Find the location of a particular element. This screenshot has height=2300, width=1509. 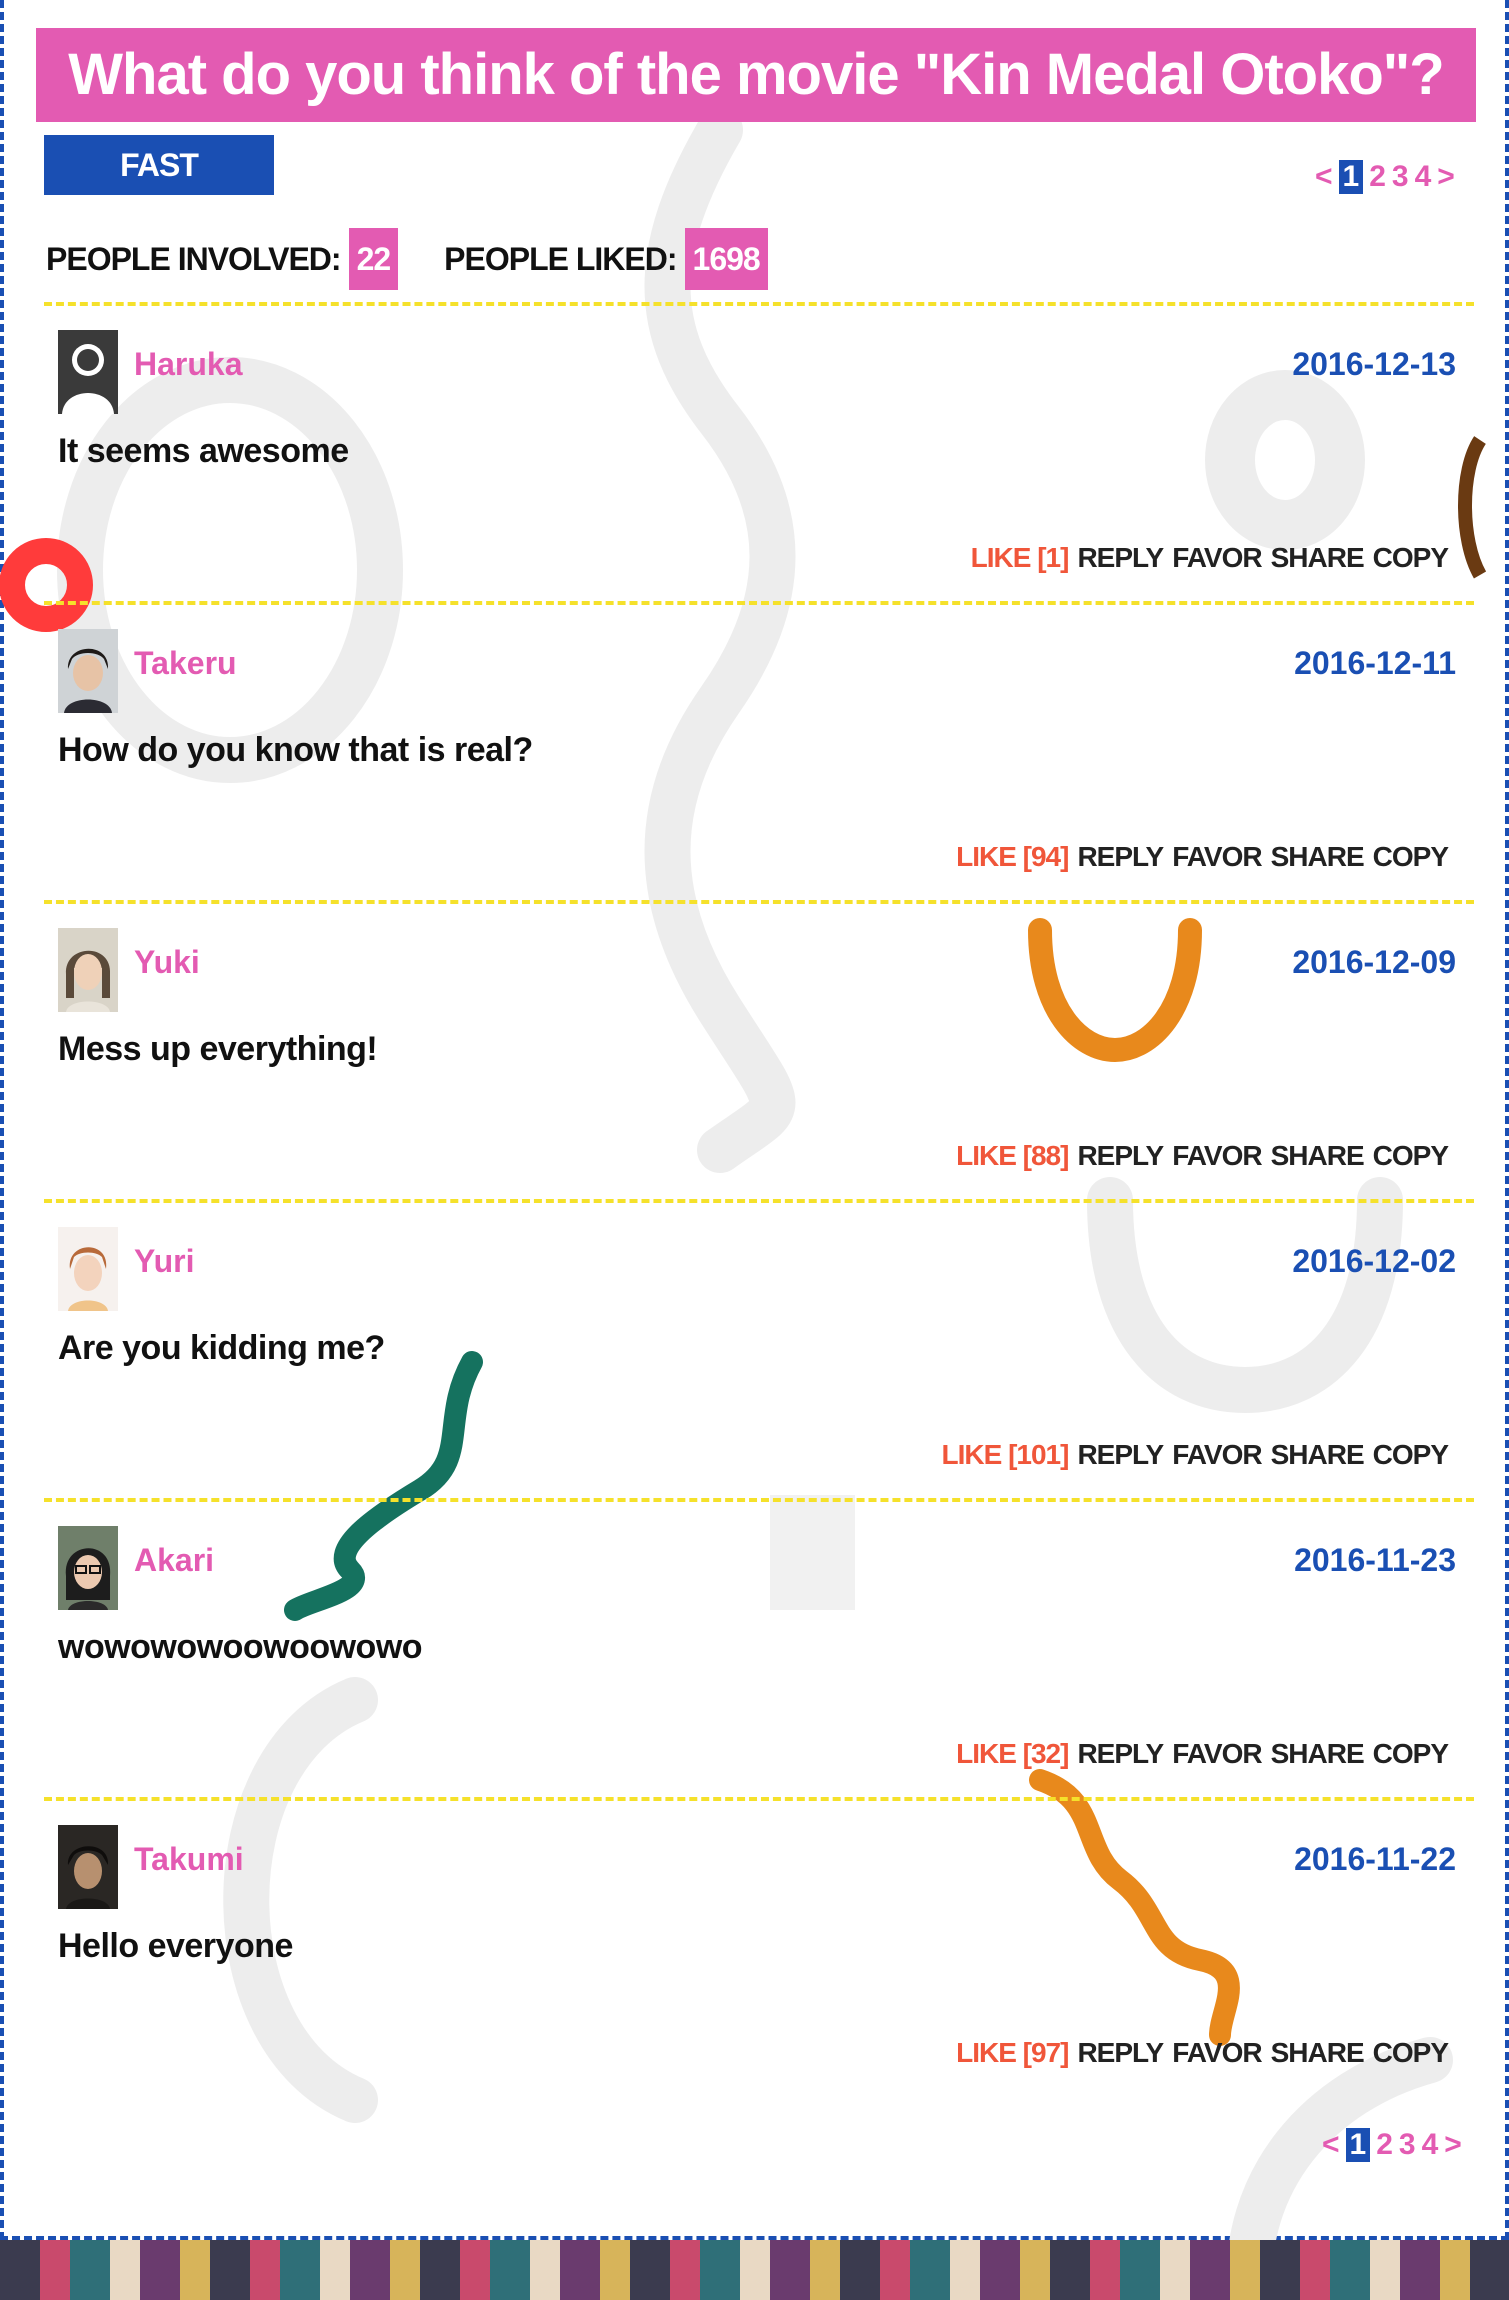

comment-actions: LIKE [32] REPLY FAVOR SHARE COPY is located at coordinates (1202, 1754).